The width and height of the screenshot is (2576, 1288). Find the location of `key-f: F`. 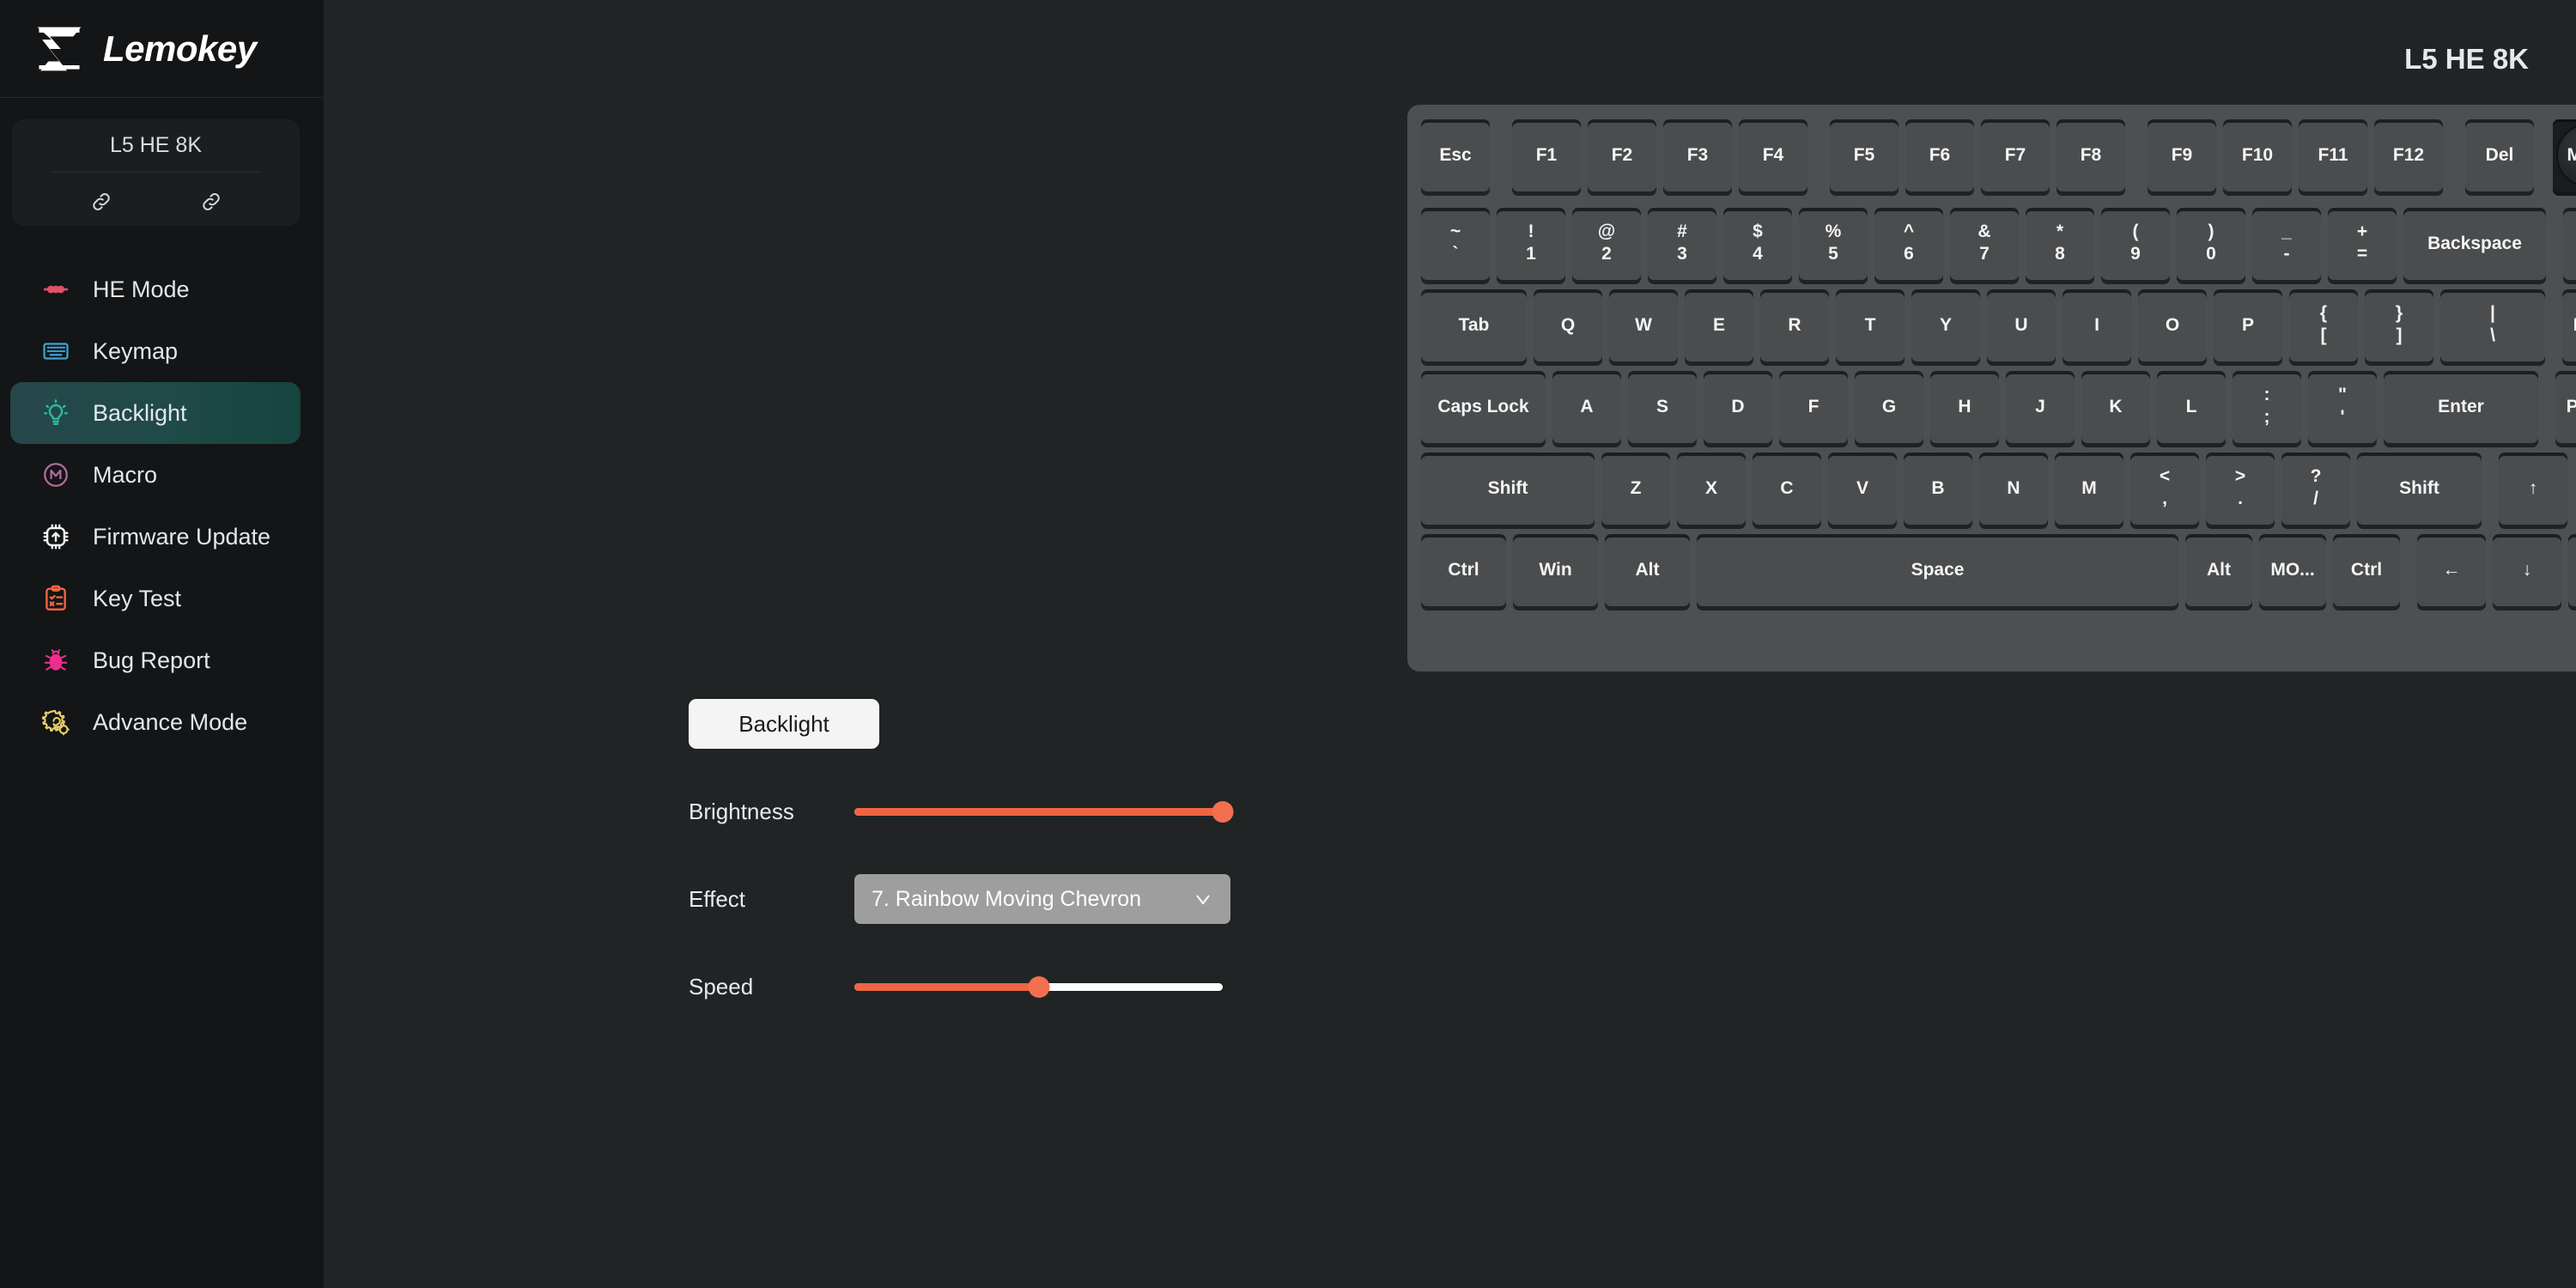

key-f: F is located at coordinates (1814, 407).